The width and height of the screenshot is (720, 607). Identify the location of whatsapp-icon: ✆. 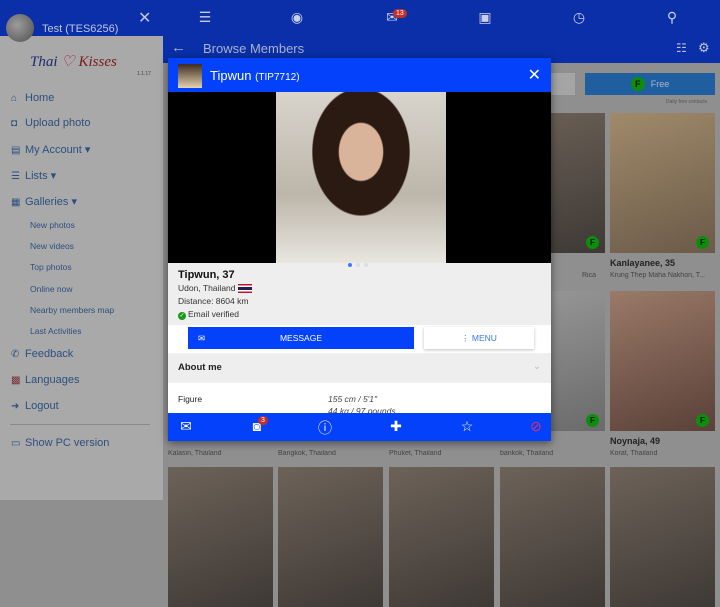
(15, 354).